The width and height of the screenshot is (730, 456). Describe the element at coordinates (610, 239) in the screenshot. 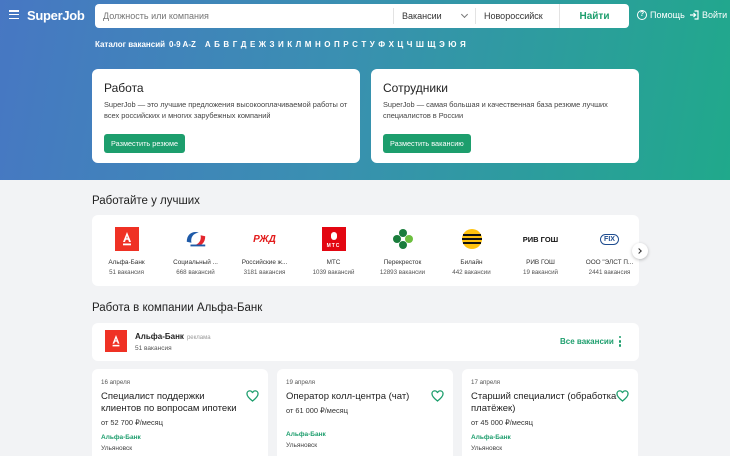

I see `fix-price-logo-icon: FIX` at that location.